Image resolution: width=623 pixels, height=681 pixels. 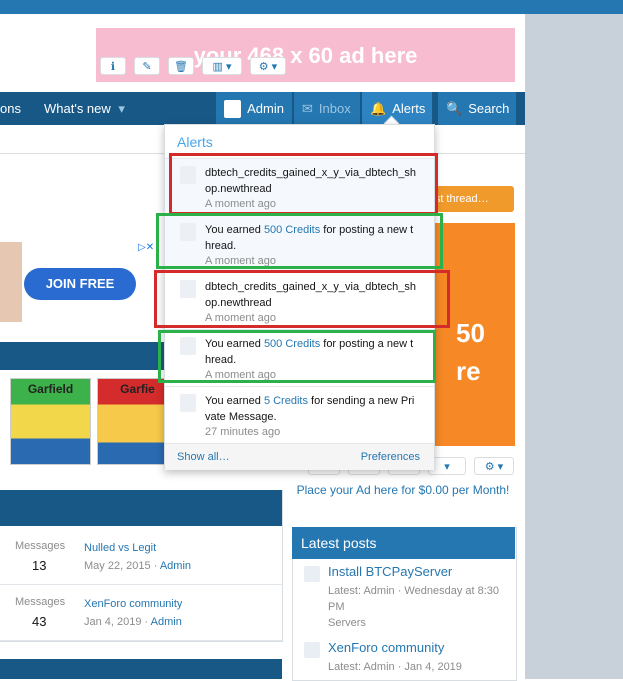 I want to click on nav-item-partial: ons, so click(x=10, y=108).